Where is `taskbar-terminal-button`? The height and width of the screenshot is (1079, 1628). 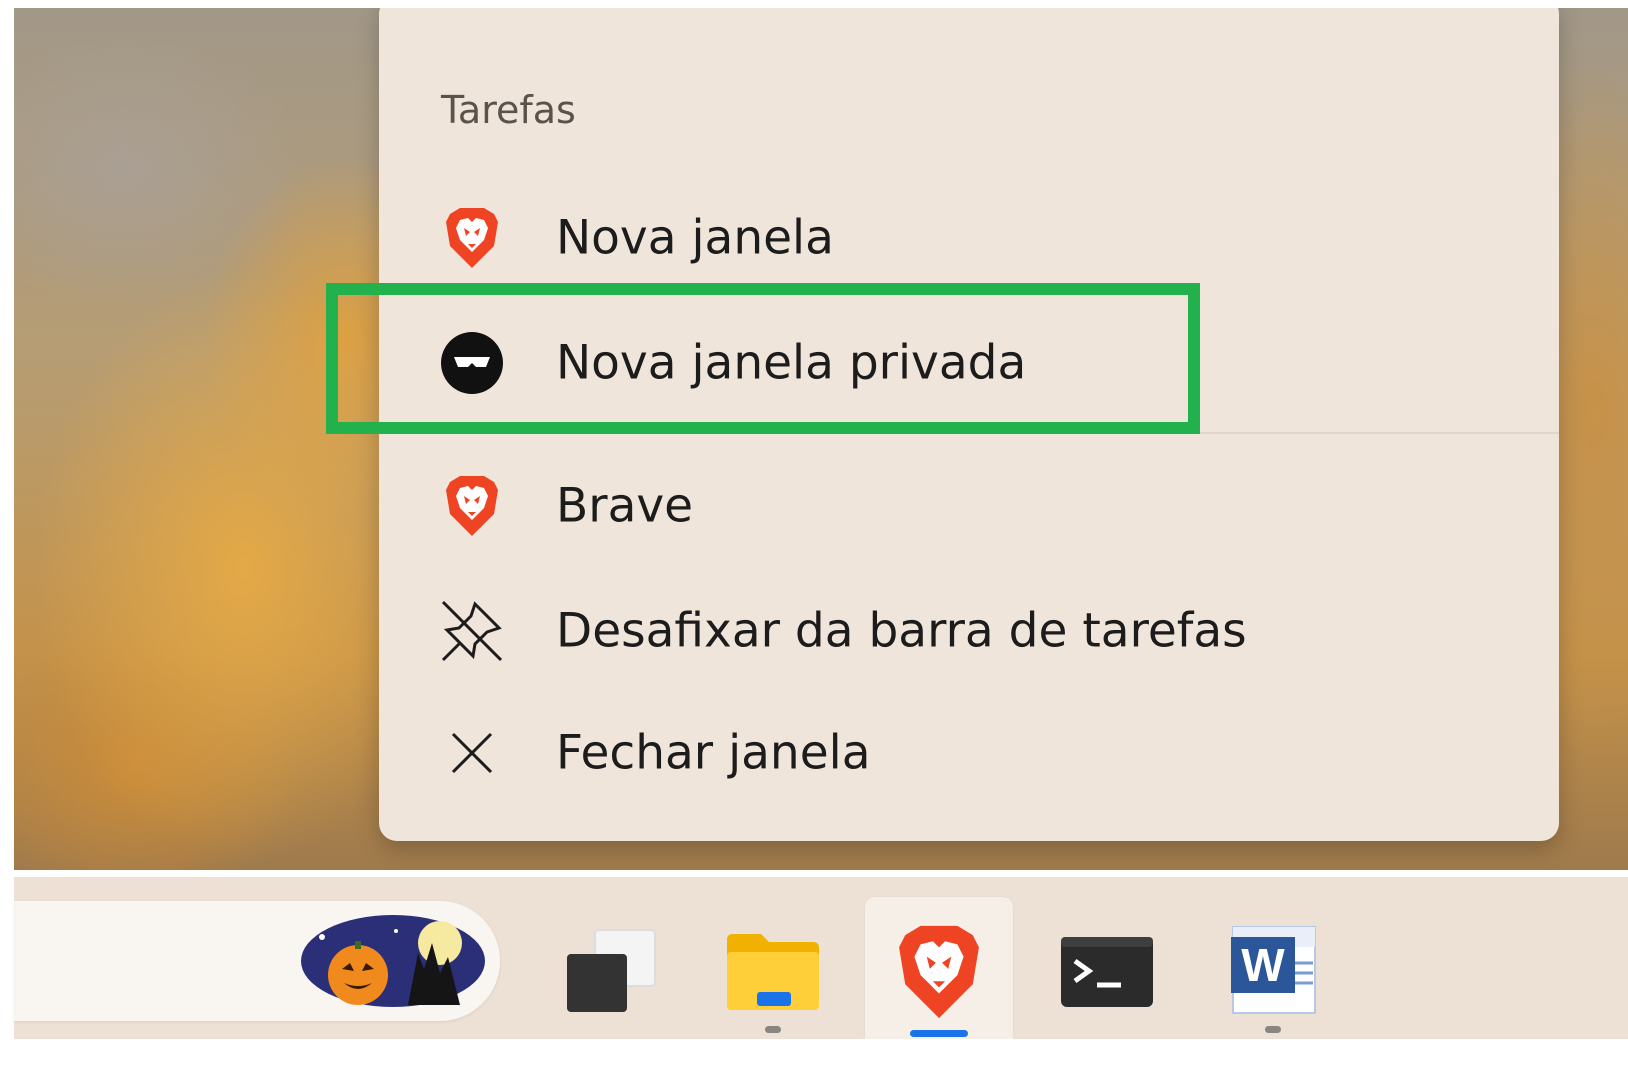
taskbar-terminal-button is located at coordinates (1107, 971).